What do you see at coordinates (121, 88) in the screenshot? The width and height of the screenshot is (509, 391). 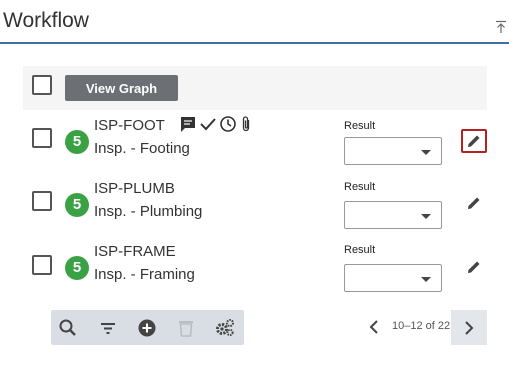 I see `view-graph-button: View Graph` at bounding box center [121, 88].